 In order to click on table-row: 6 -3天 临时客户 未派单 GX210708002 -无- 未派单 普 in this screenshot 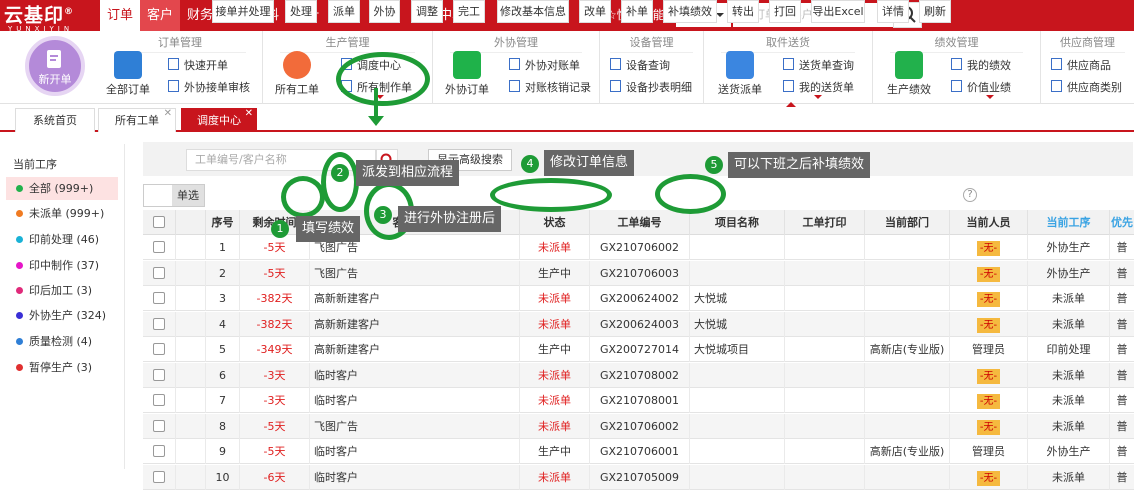, I will do `click(638, 375)`.